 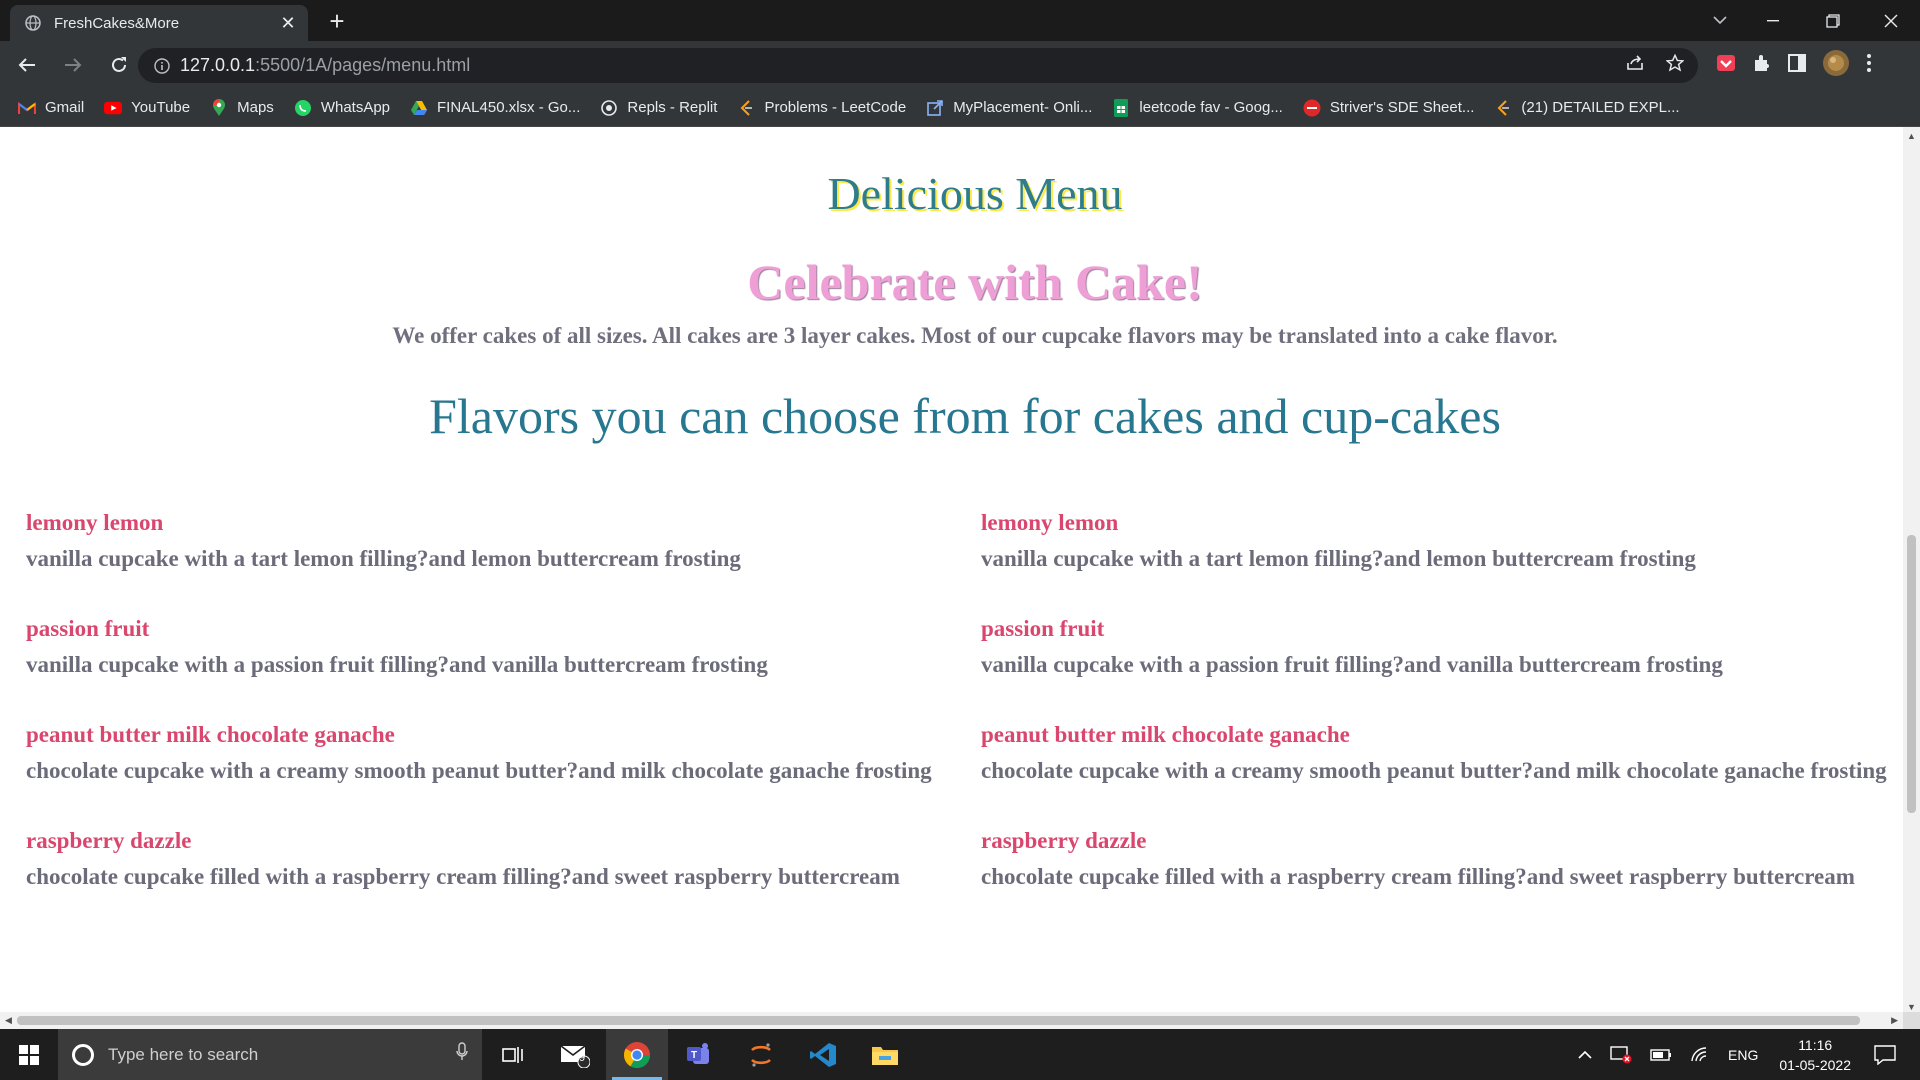 What do you see at coordinates (159, 23) in the screenshot?
I see `browser-tab: FreshCakes&More ✕` at bounding box center [159, 23].